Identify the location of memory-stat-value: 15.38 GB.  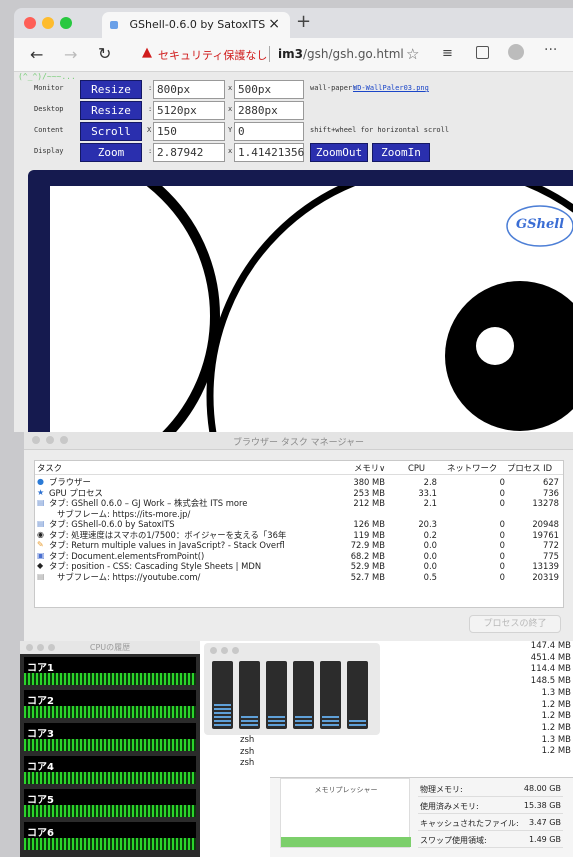
(542, 805).